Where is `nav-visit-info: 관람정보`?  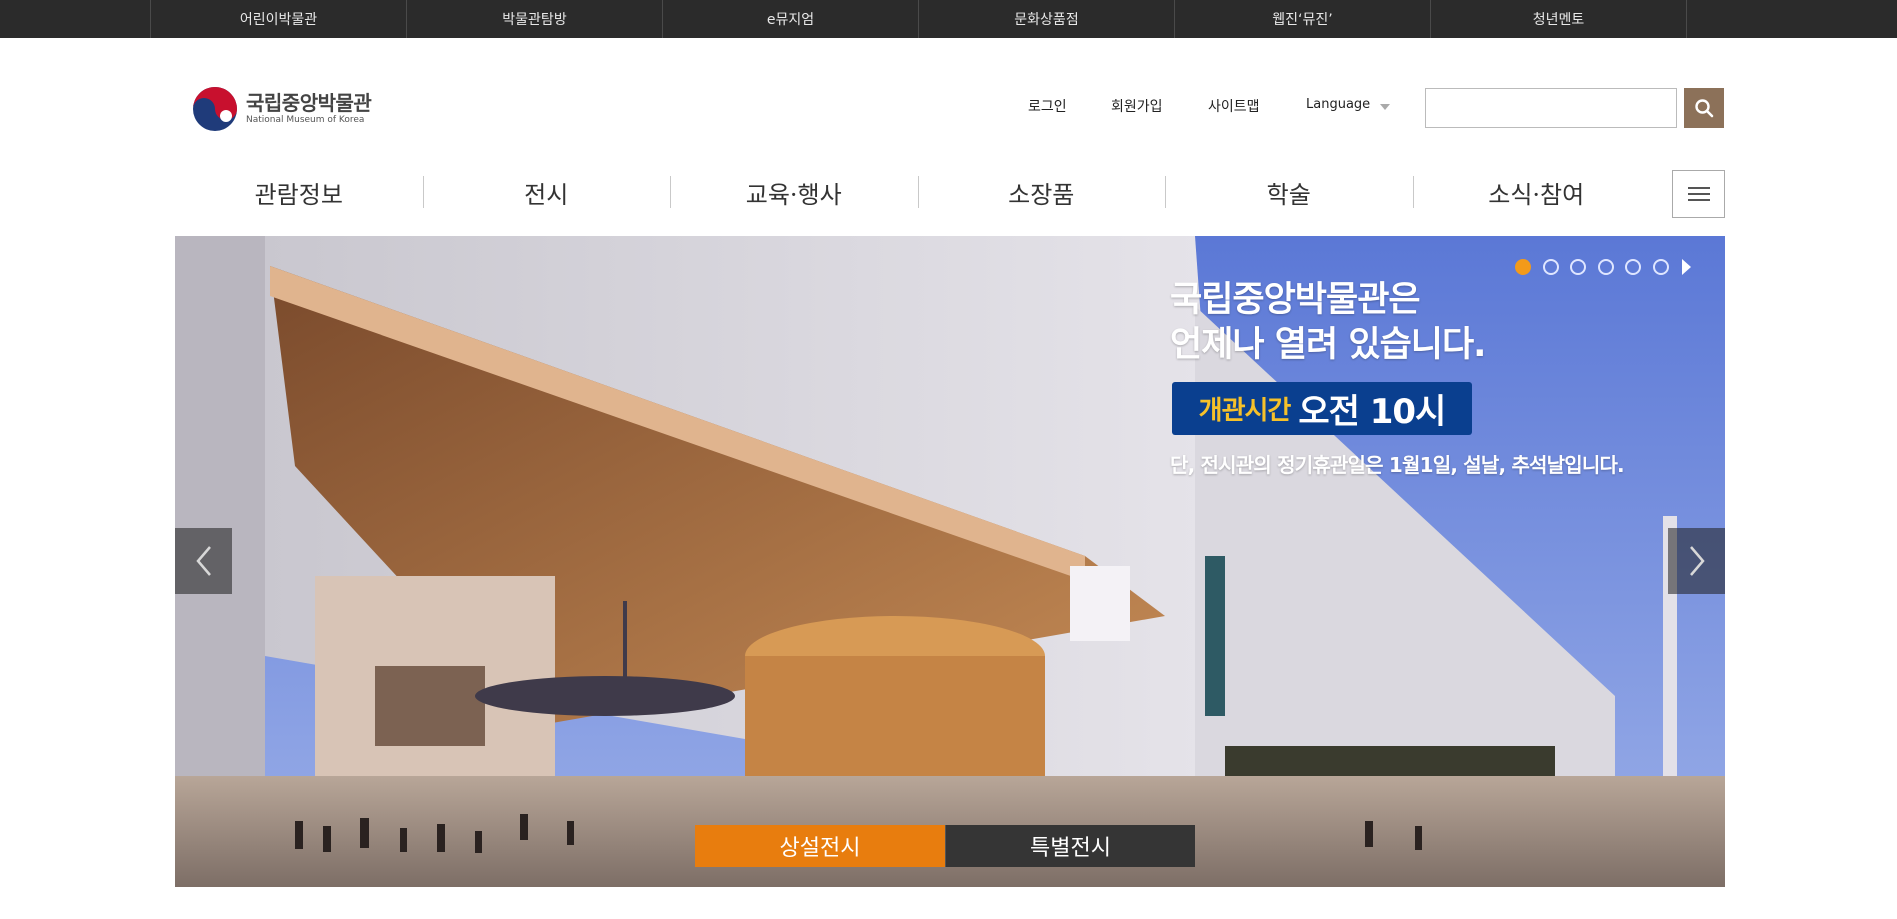
nav-visit-info: 관람정보 is located at coordinates (299, 192).